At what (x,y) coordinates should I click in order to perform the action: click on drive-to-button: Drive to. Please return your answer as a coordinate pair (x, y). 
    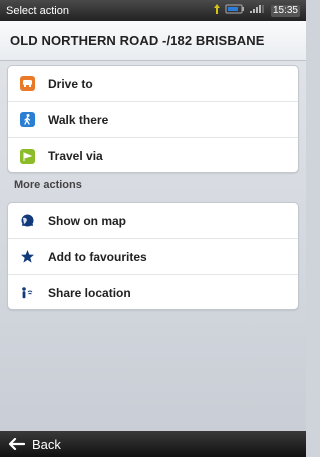
    Looking at the image, I should click on (153, 84).